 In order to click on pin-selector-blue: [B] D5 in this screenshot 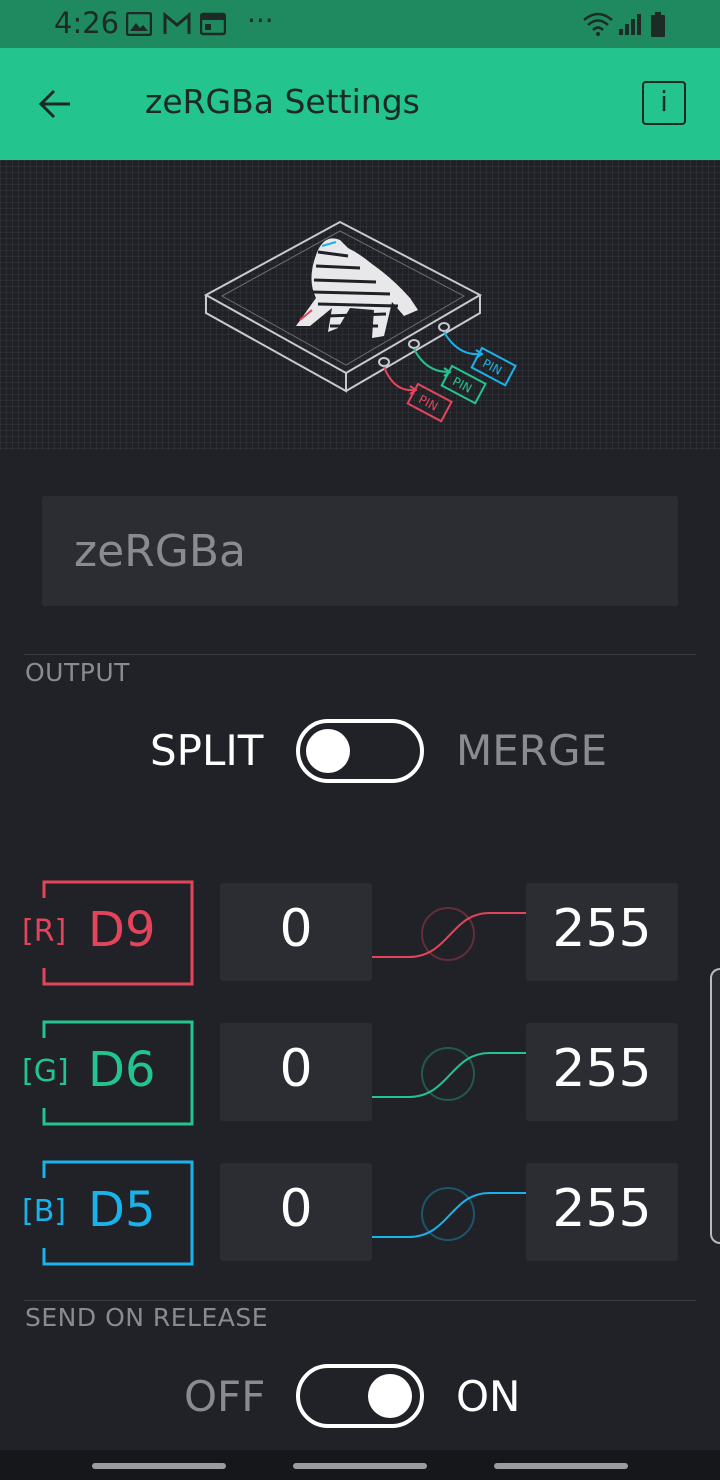, I will do `click(108, 1213)`.